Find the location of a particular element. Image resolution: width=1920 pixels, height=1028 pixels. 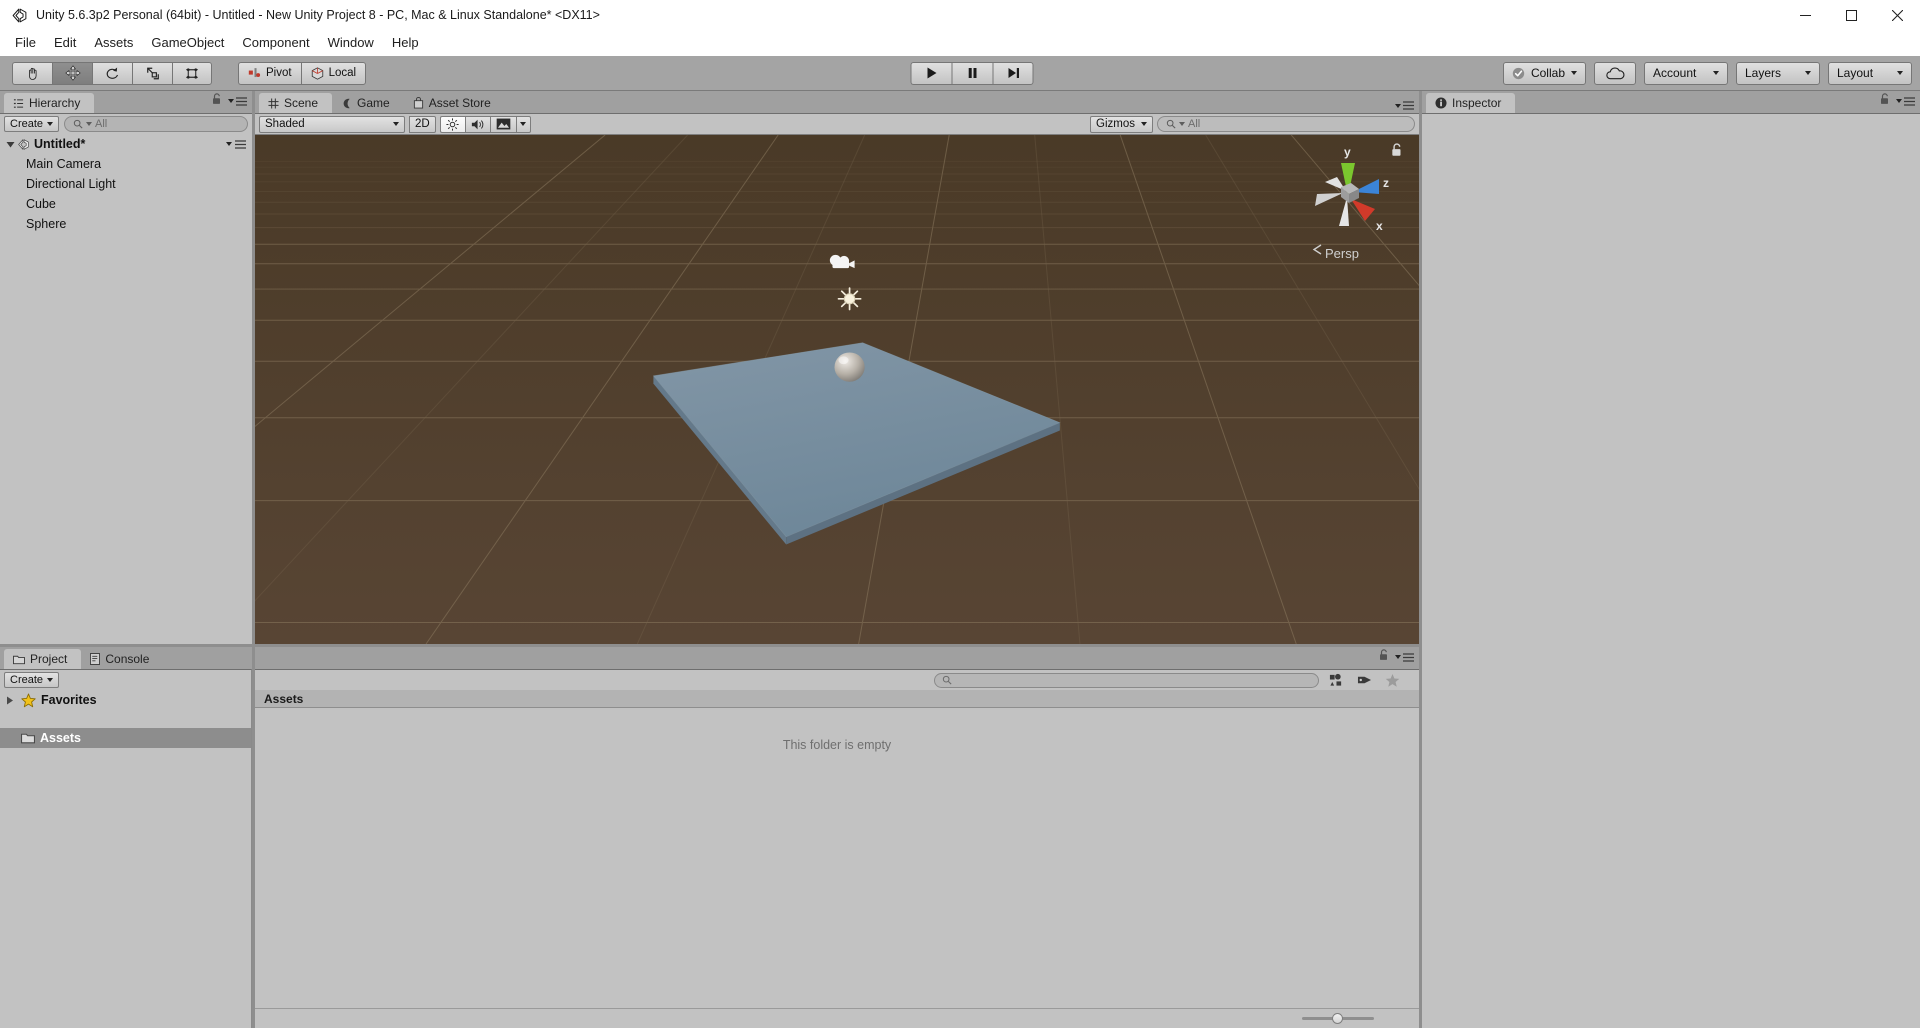

toggle-lighting-button is located at coordinates (452, 124).